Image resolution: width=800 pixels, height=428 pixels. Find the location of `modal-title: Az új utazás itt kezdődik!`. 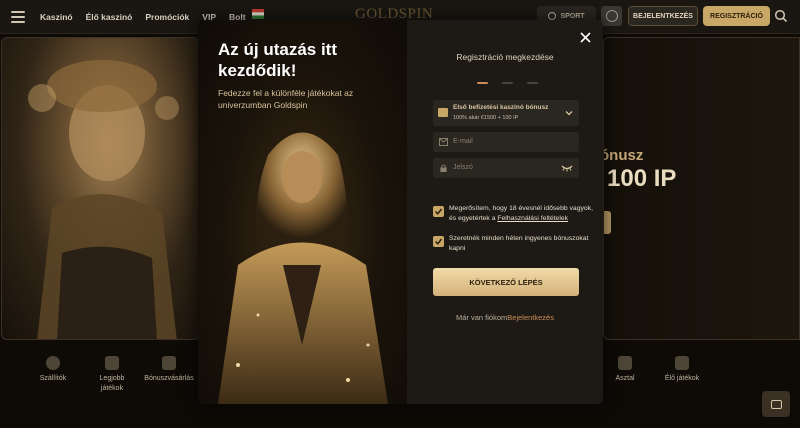

modal-title: Az új utazás itt kezdődik! is located at coordinates (278, 60).